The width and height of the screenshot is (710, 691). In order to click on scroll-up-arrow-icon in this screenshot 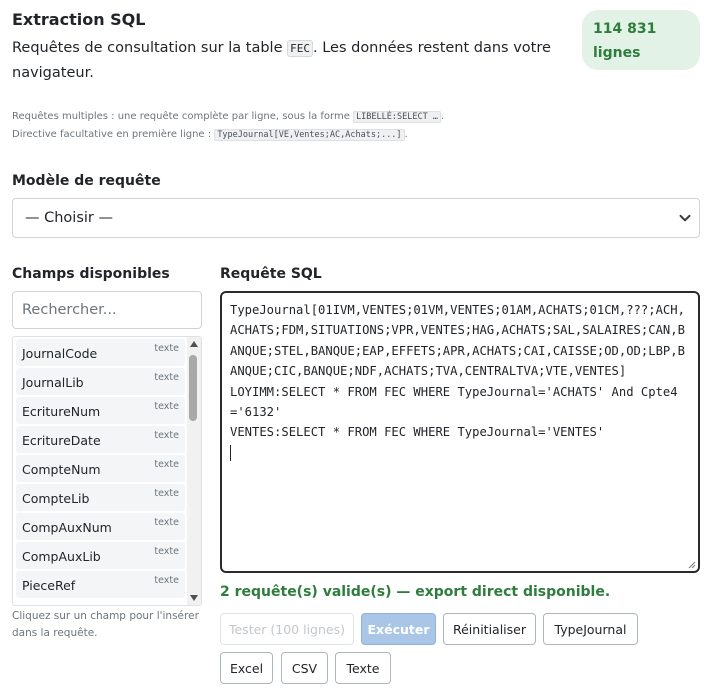, I will do `click(194, 344)`.